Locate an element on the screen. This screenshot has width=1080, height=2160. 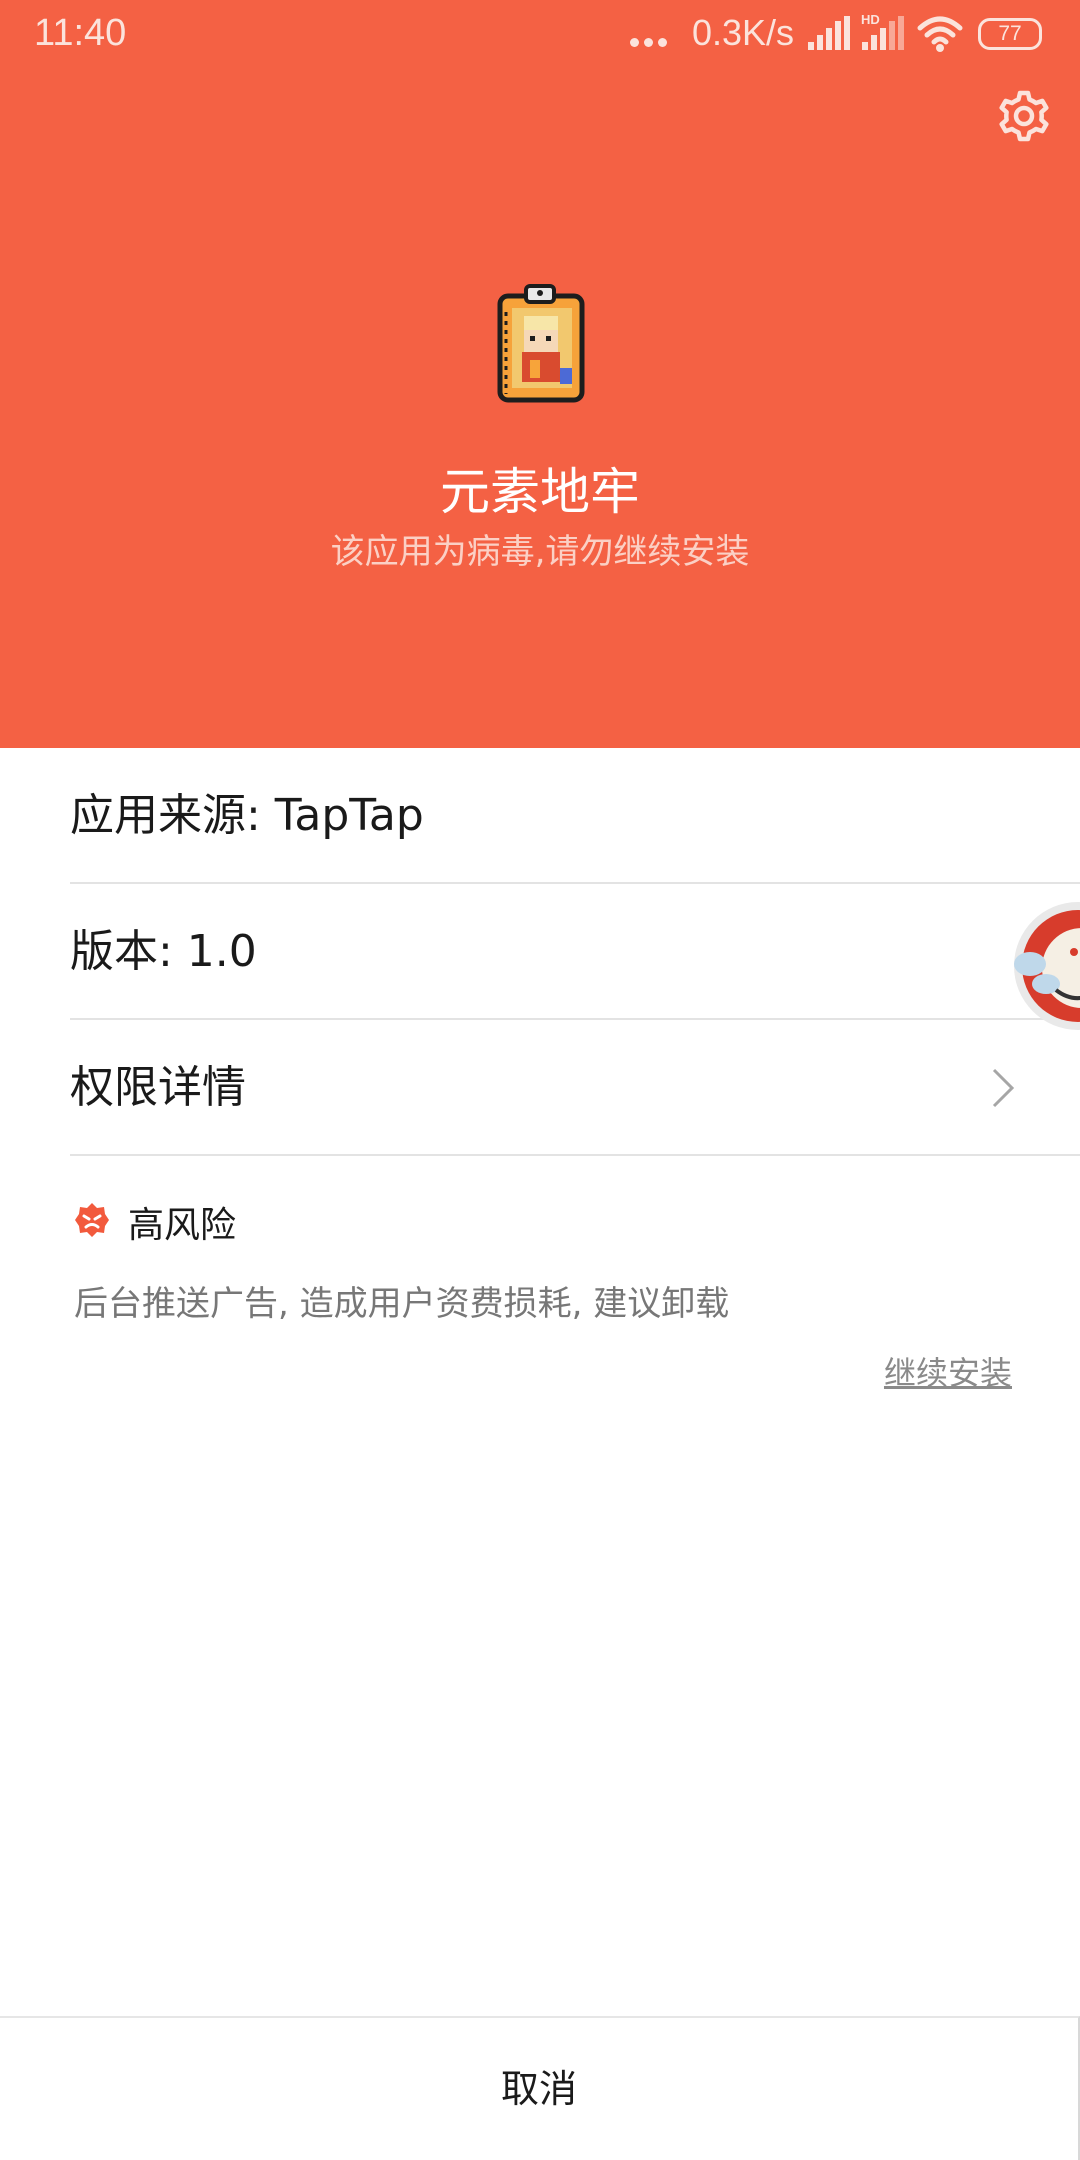
cell-signal-icon is located at coordinates (830, 33).